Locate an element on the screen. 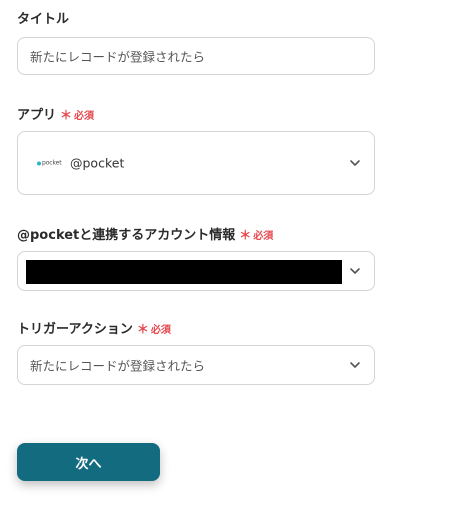 The width and height of the screenshot is (451, 507). trigger-label: トリガーアクション＊必須 is located at coordinates (94, 330).